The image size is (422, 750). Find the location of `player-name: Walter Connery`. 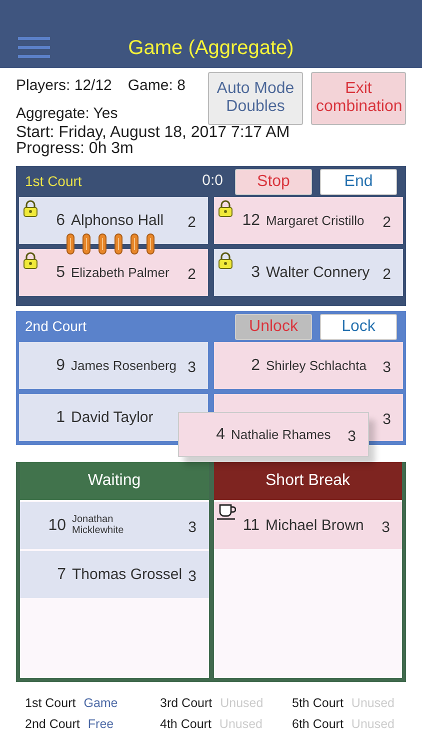

player-name: Walter Connery is located at coordinates (318, 272).